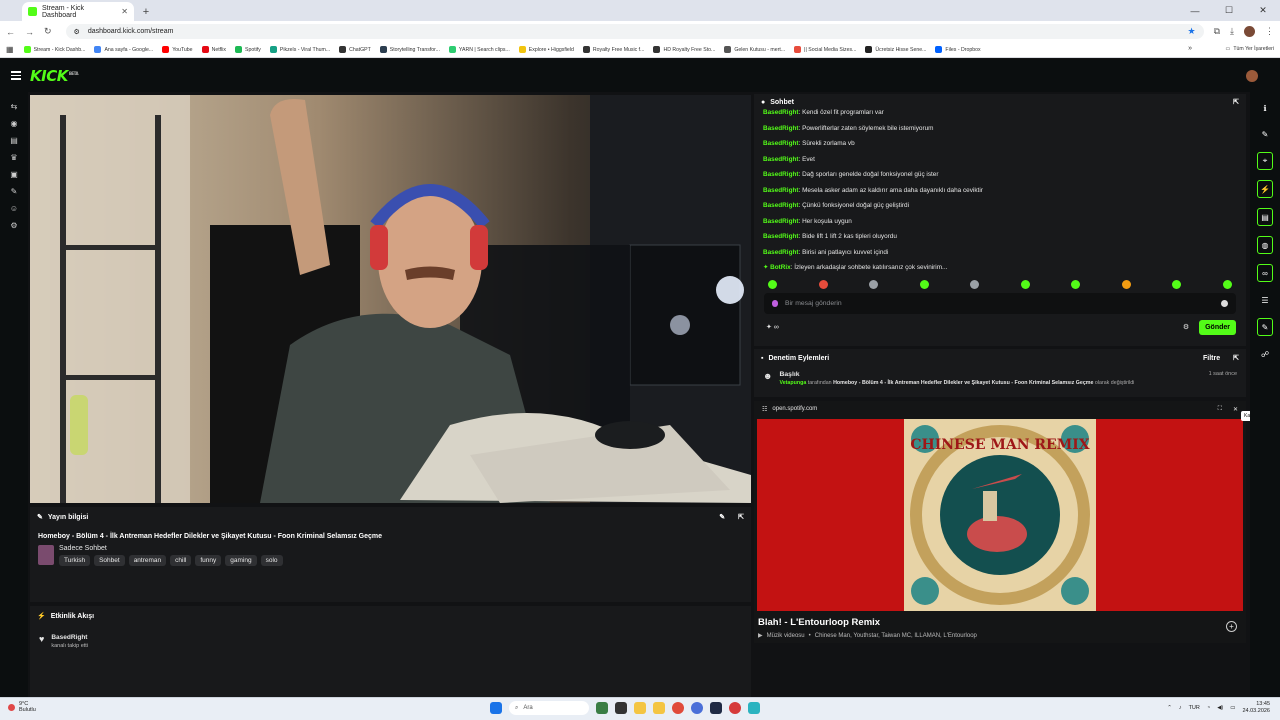 The height and width of the screenshot is (720, 1280). I want to click on clipboard-action-icon: ▤, so click(1265, 217).